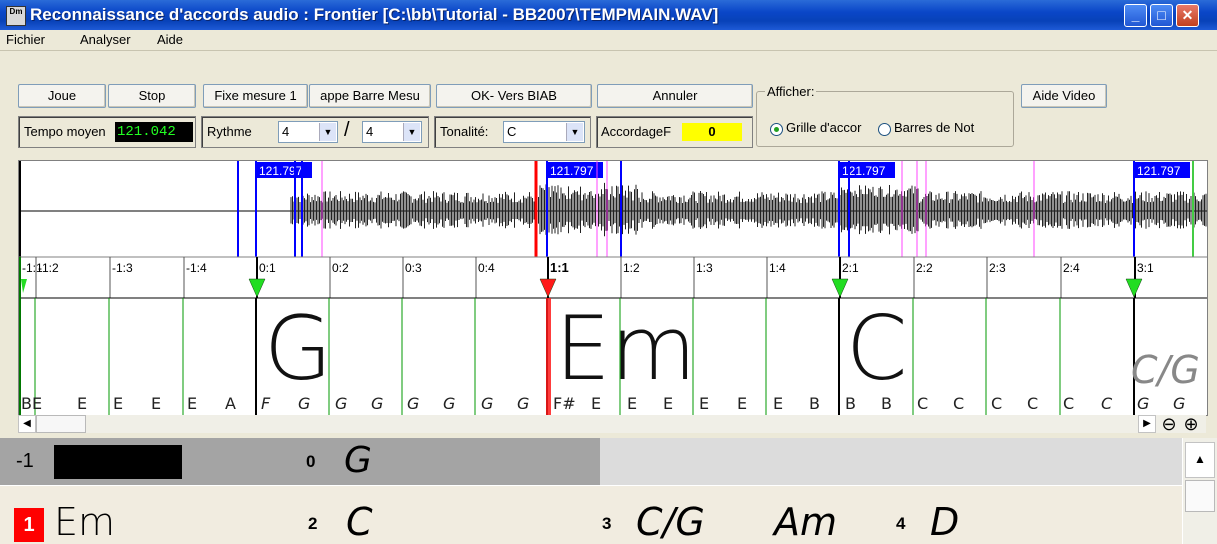  I want to click on ruler-label: -1:4, so click(196, 268).